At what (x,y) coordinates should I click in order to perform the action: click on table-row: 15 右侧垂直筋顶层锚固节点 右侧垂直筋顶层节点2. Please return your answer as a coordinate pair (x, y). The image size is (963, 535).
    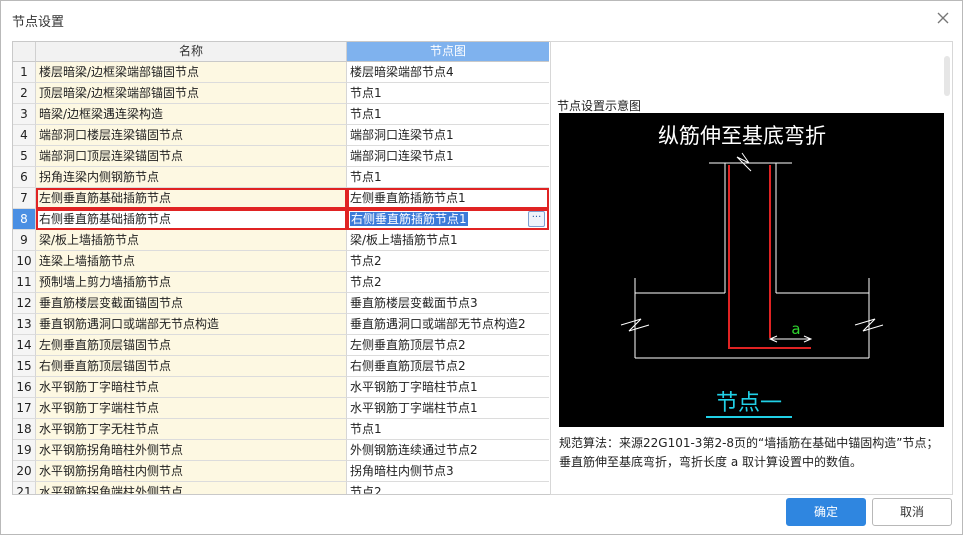
    Looking at the image, I should click on (281, 366).